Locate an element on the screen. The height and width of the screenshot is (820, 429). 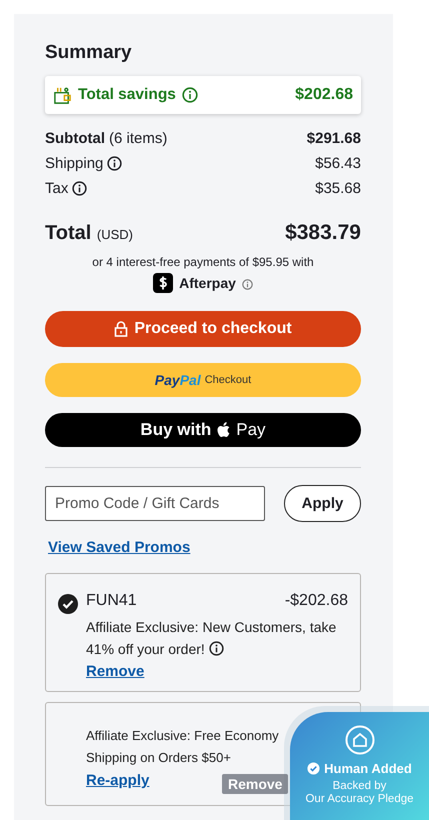
lock-icon is located at coordinates (121, 329).